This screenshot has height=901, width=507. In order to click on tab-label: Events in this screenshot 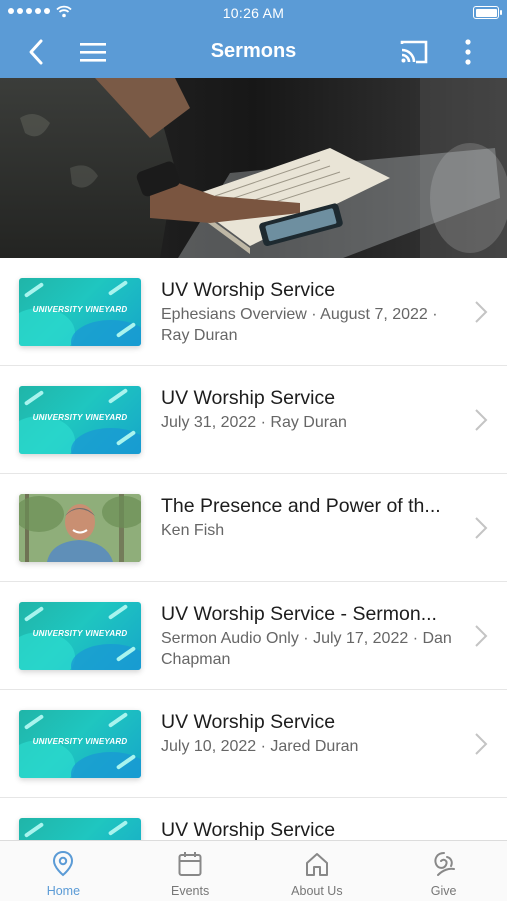, I will do `click(190, 891)`.